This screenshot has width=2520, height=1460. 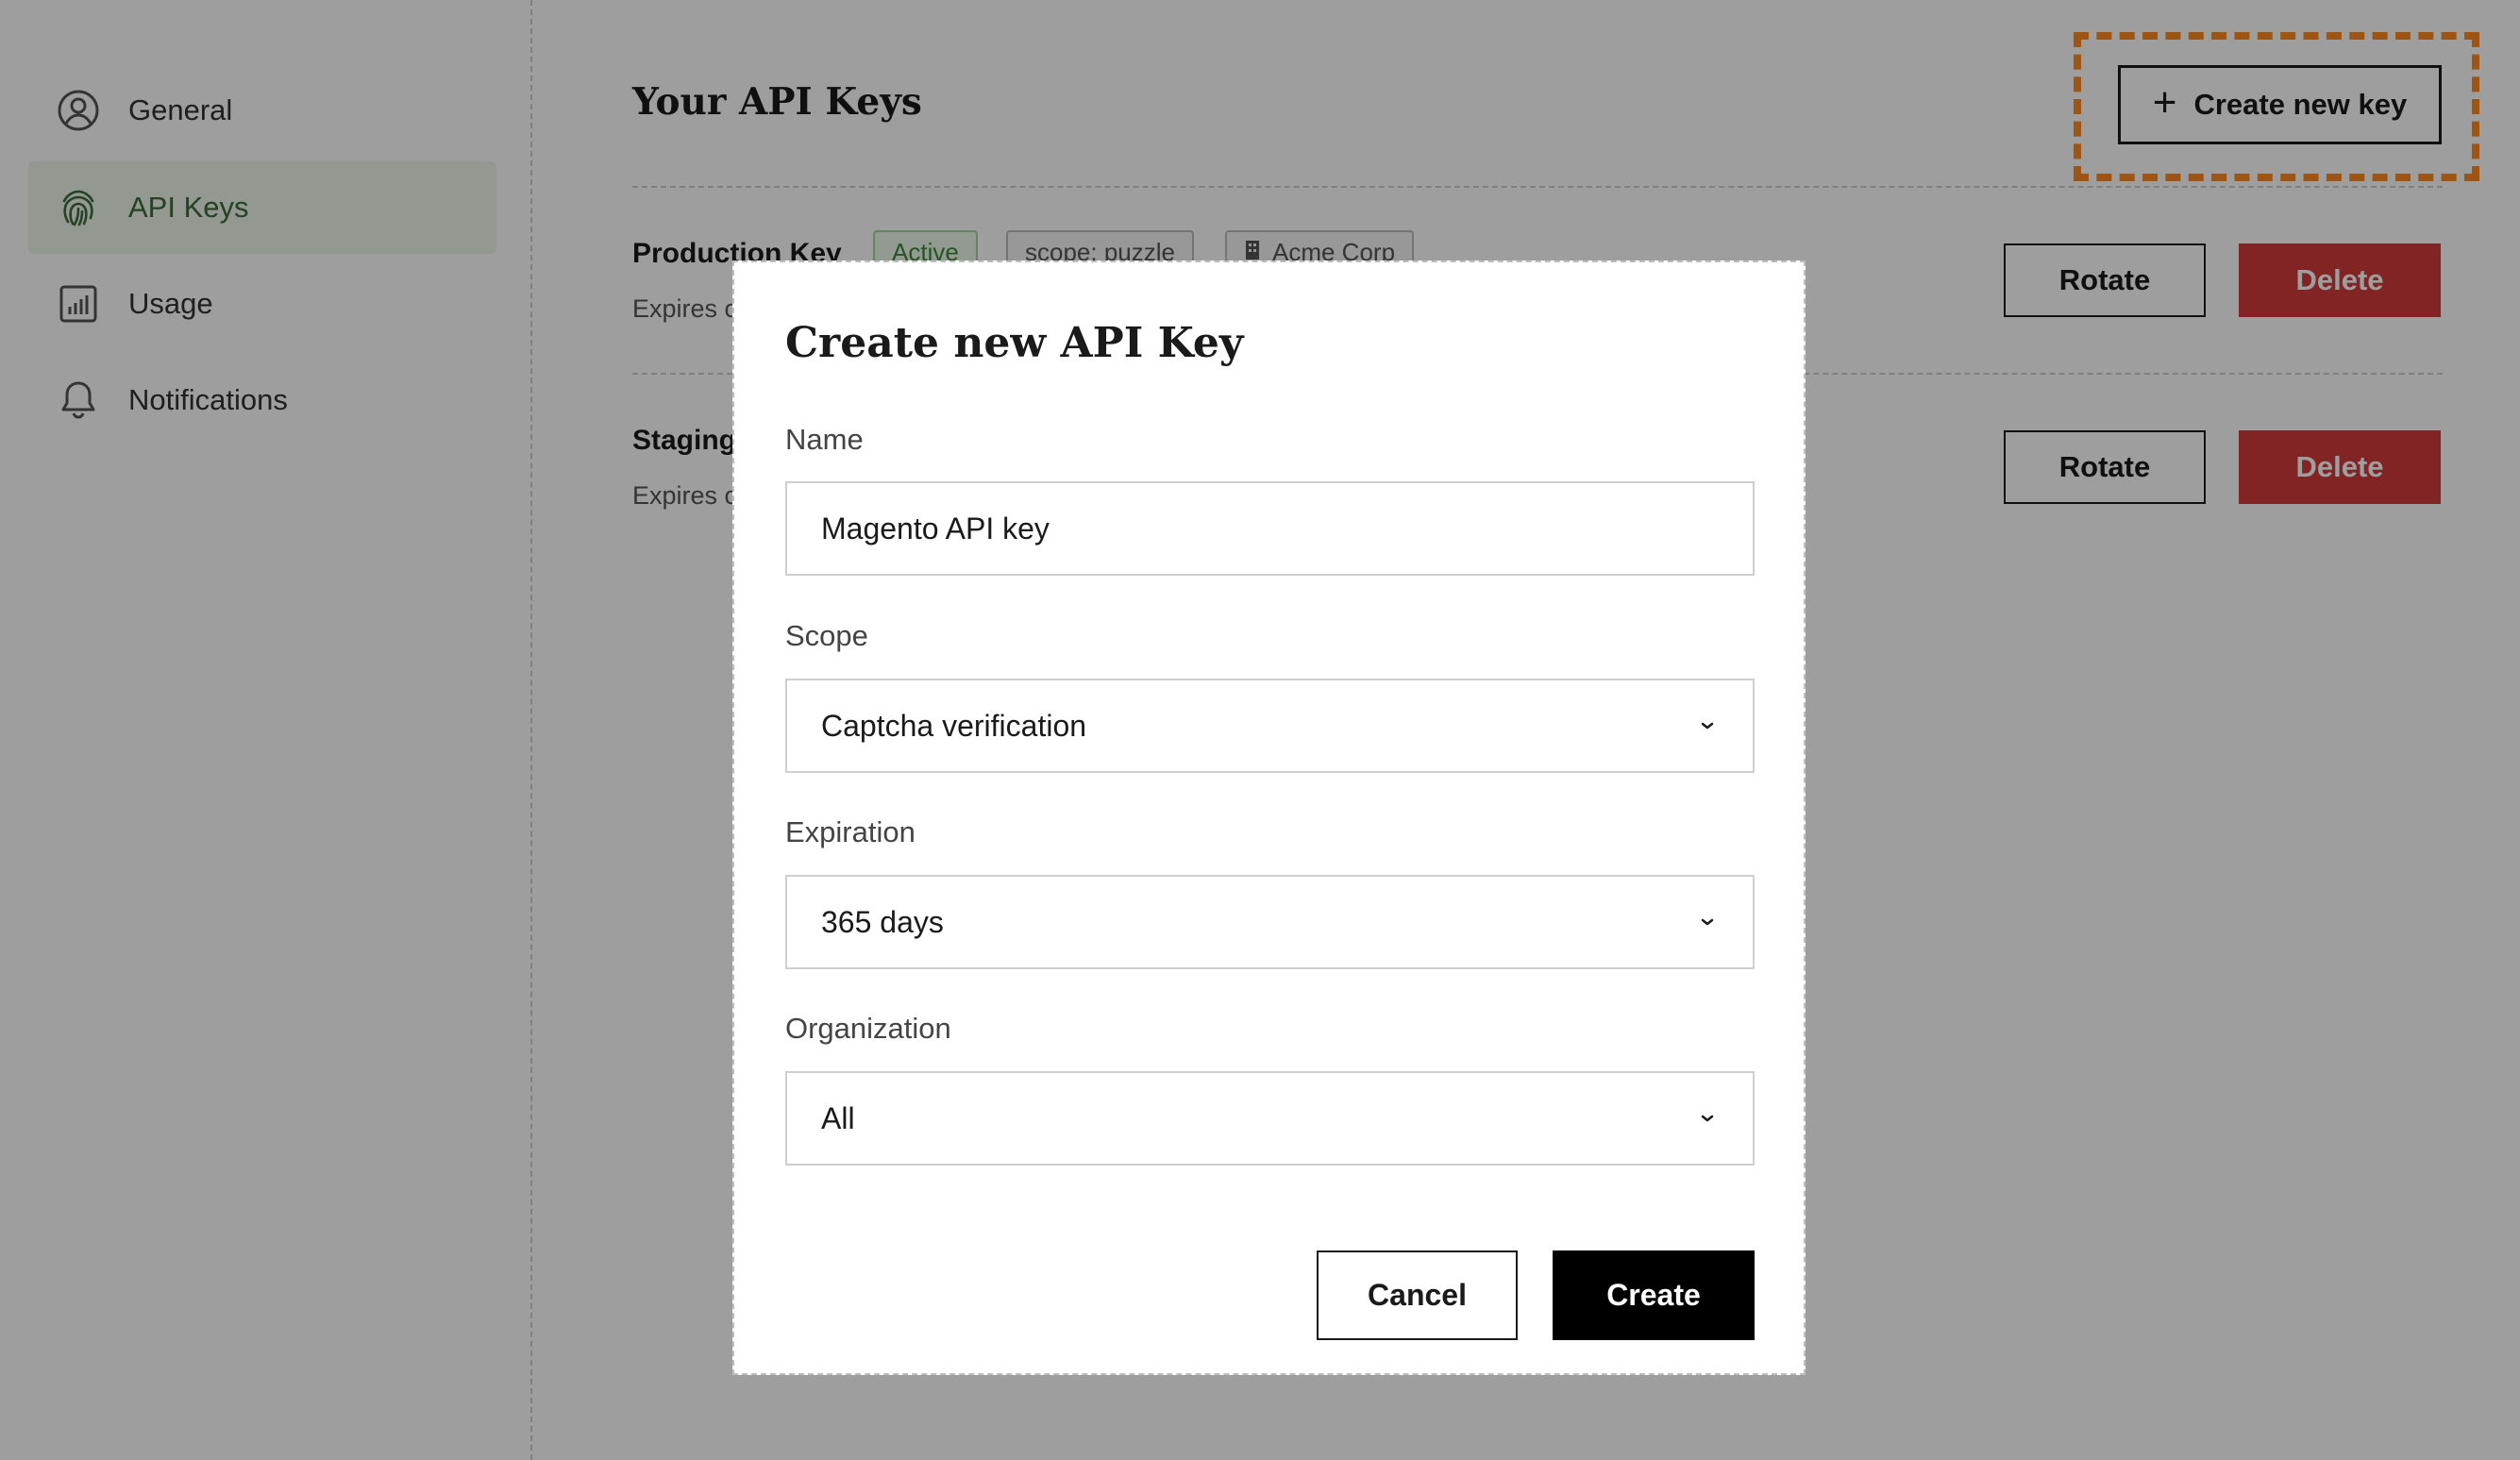 I want to click on create-button: Create, so click(x=1654, y=1295).